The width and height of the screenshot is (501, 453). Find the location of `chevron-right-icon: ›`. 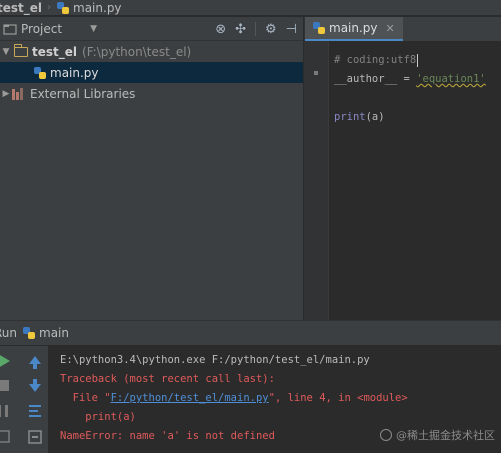

chevron-right-icon: › is located at coordinates (49, 7).